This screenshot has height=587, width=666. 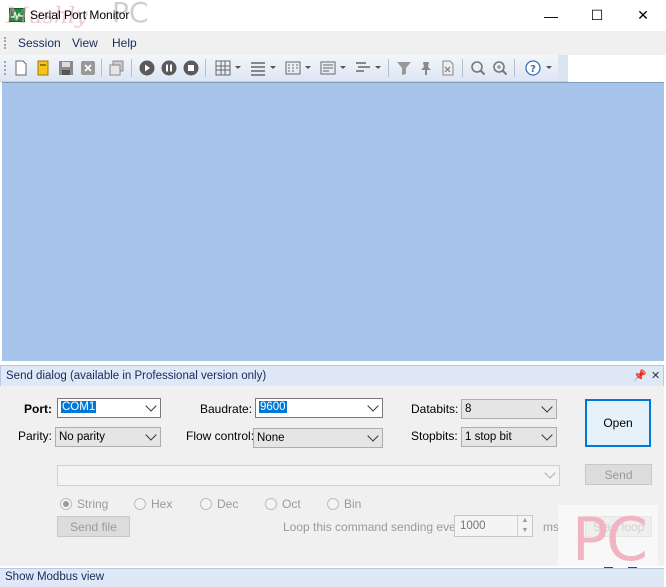 I want to click on format-hex-radio: Hex, so click(x=153, y=504).